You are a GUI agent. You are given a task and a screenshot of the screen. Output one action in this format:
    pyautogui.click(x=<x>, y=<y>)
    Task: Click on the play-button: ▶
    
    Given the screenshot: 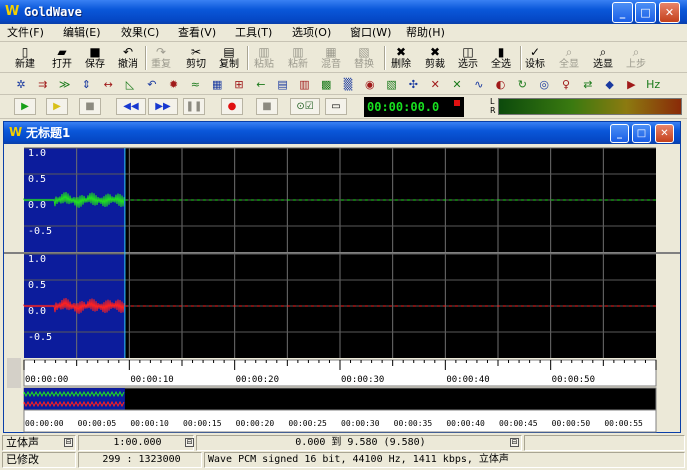 What is the action you would take?
    pyautogui.click(x=25, y=106)
    